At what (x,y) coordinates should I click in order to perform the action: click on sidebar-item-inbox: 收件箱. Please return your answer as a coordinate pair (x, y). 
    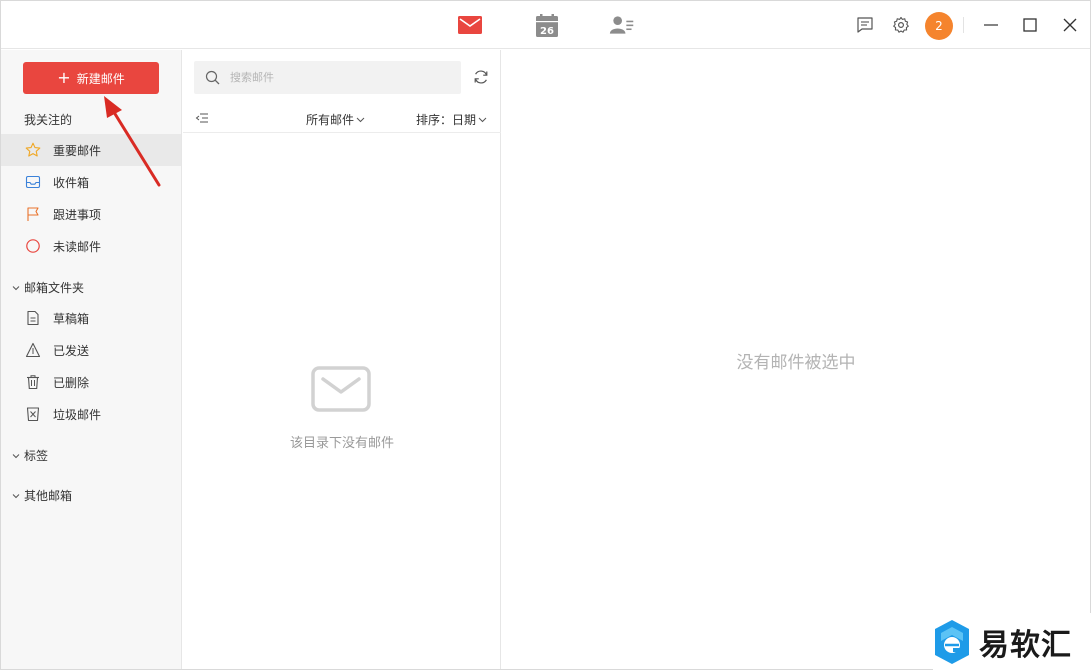
    Looking at the image, I should click on (91, 182).